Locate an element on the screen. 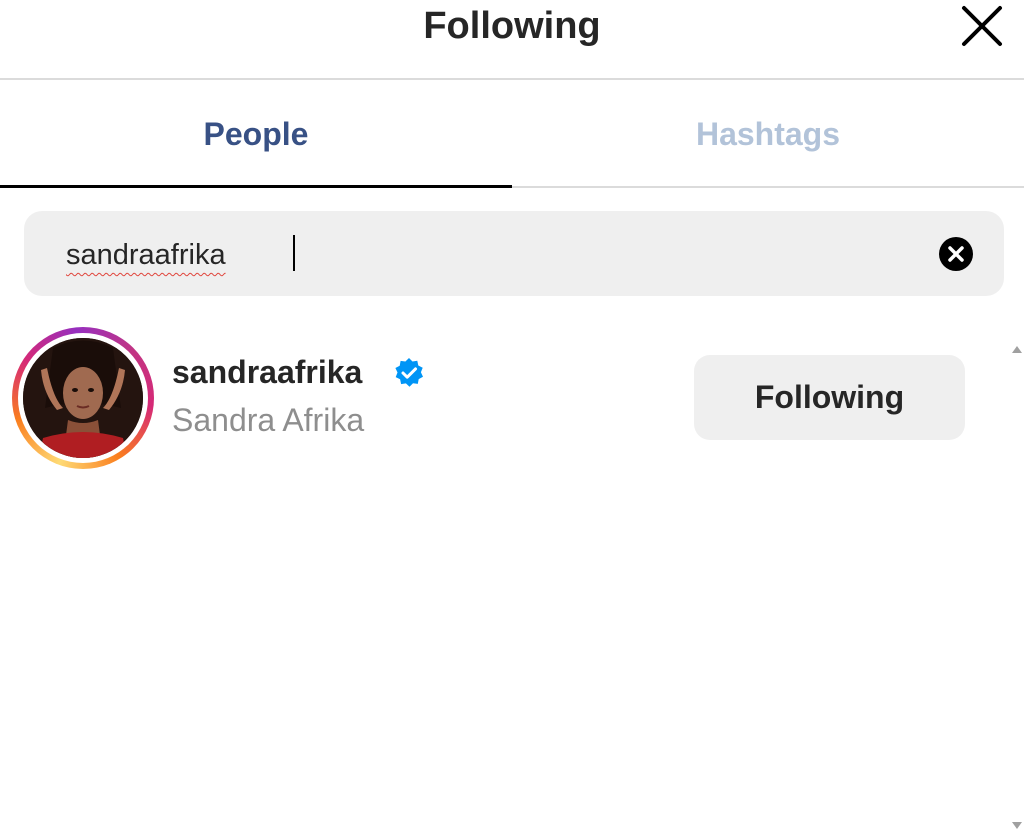 The height and width of the screenshot is (835, 1024). scroll-down-arrow-icon is located at coordinates (1017, 825).